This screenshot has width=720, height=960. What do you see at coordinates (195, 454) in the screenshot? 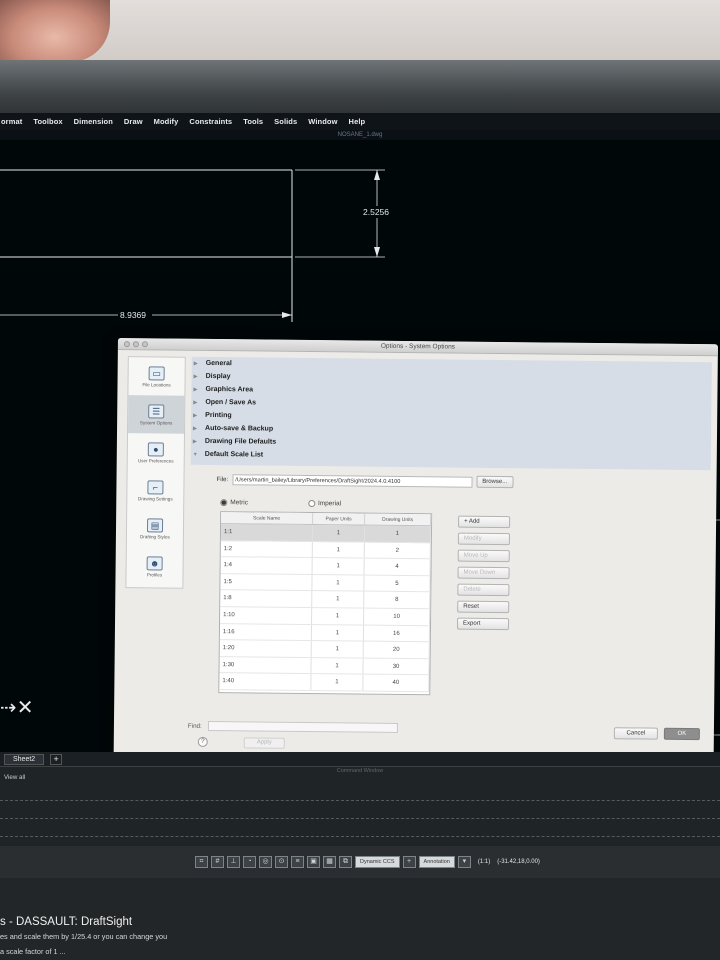
I see `collapse-arrow-icon: ▼` at bounding box center [195, 454].